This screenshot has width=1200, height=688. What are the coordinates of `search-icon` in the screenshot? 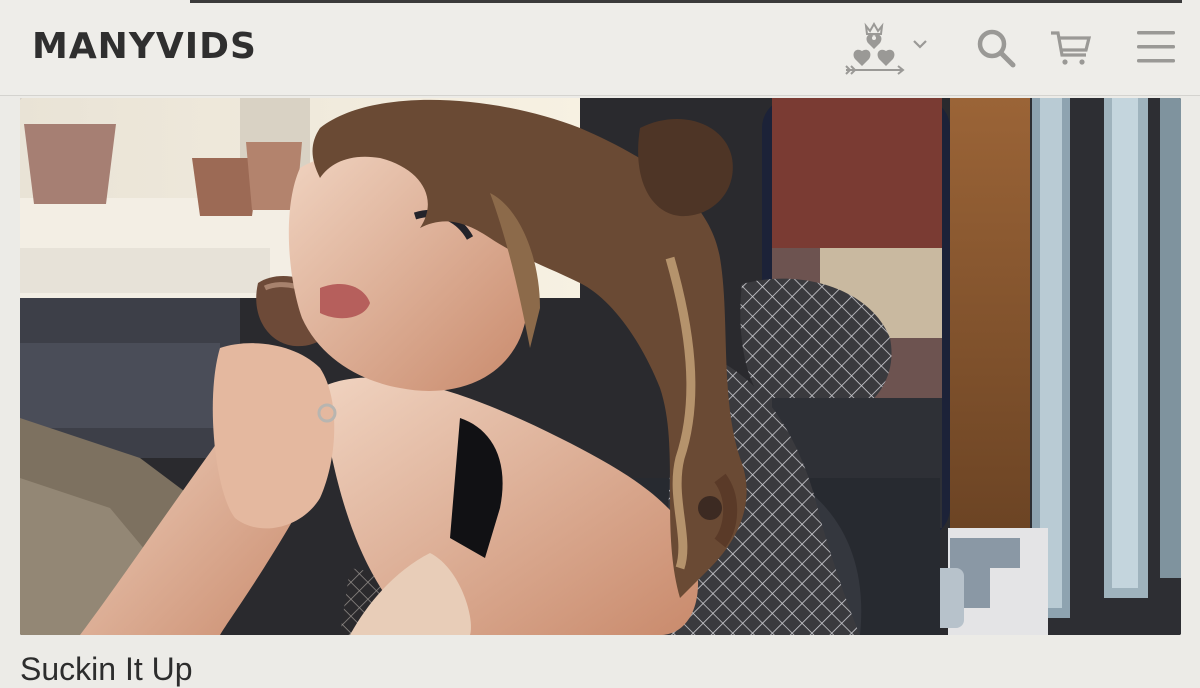 It's located at (996, 48).